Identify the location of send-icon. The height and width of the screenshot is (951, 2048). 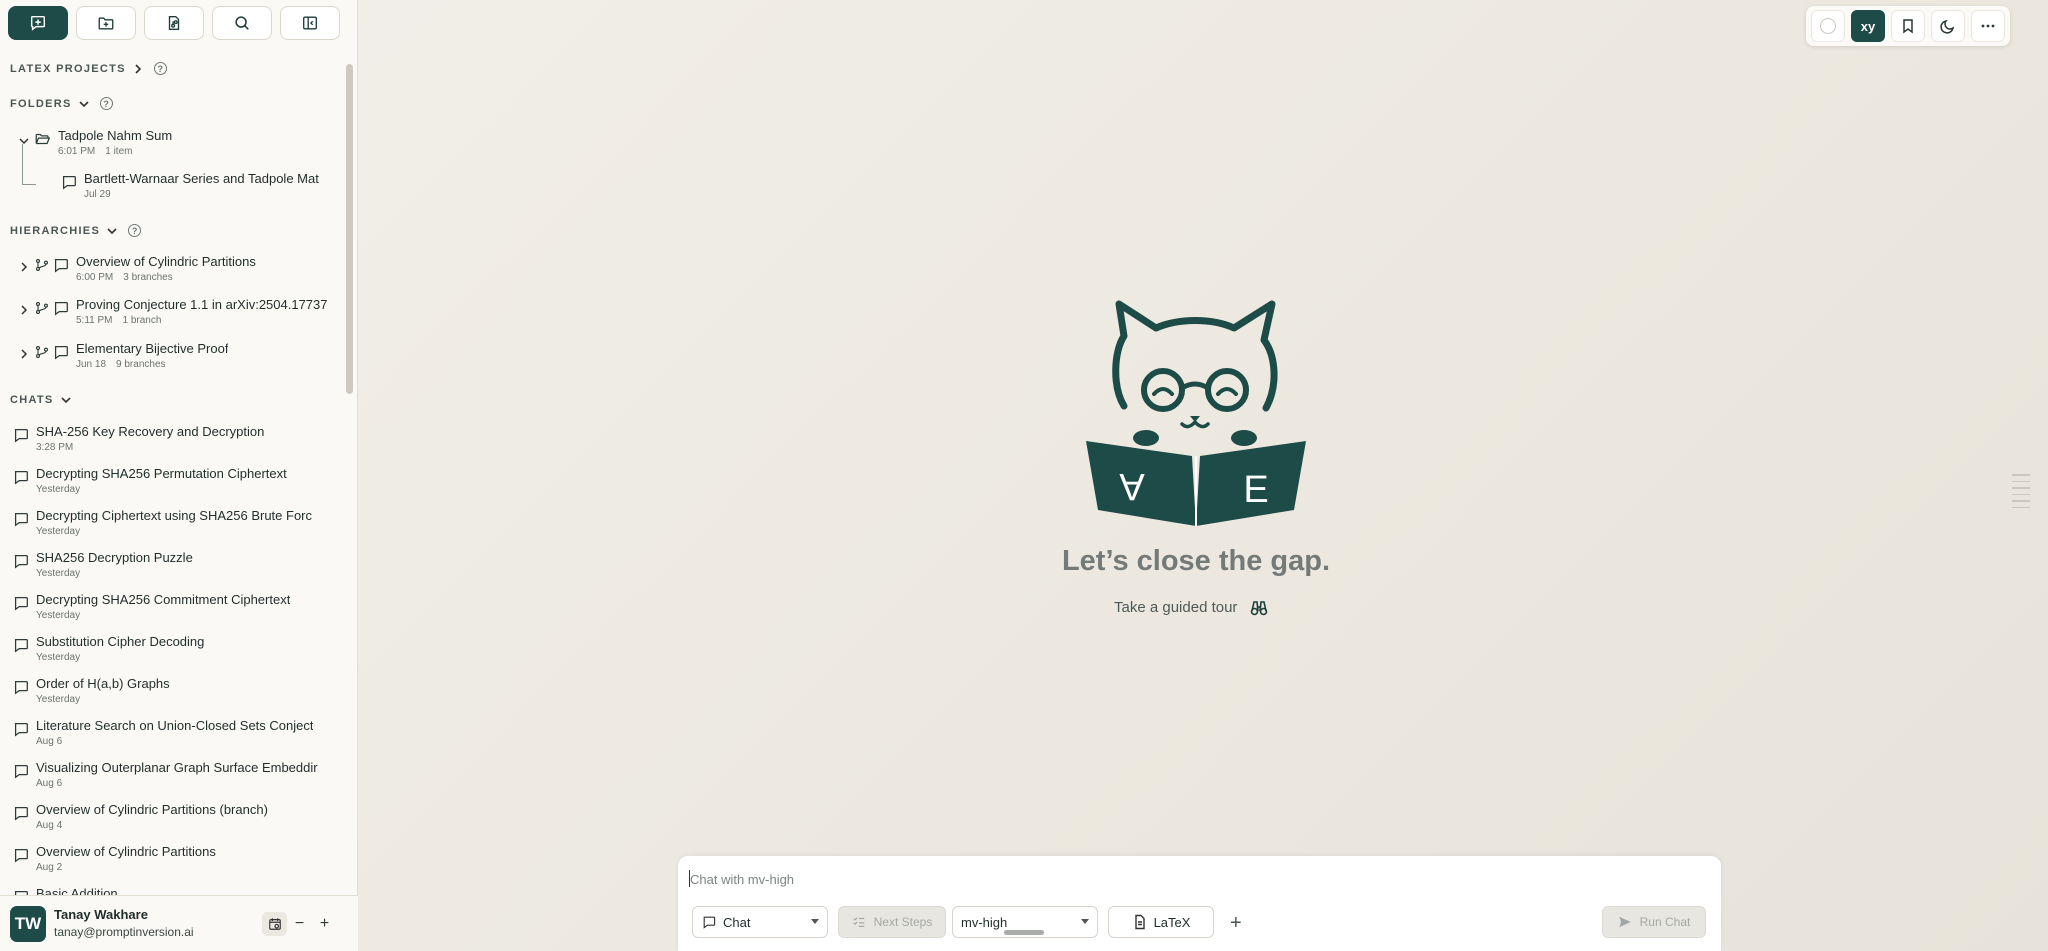
(1624, 922).